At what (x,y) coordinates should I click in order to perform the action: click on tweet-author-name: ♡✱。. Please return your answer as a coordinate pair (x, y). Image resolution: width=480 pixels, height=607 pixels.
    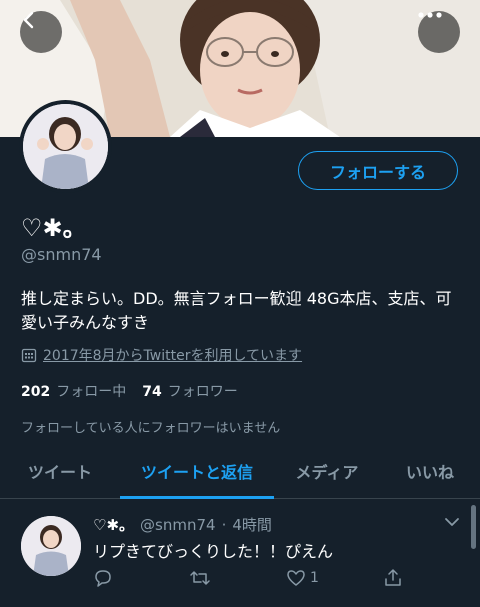
    Looking at the image, I should click on (113, 524).